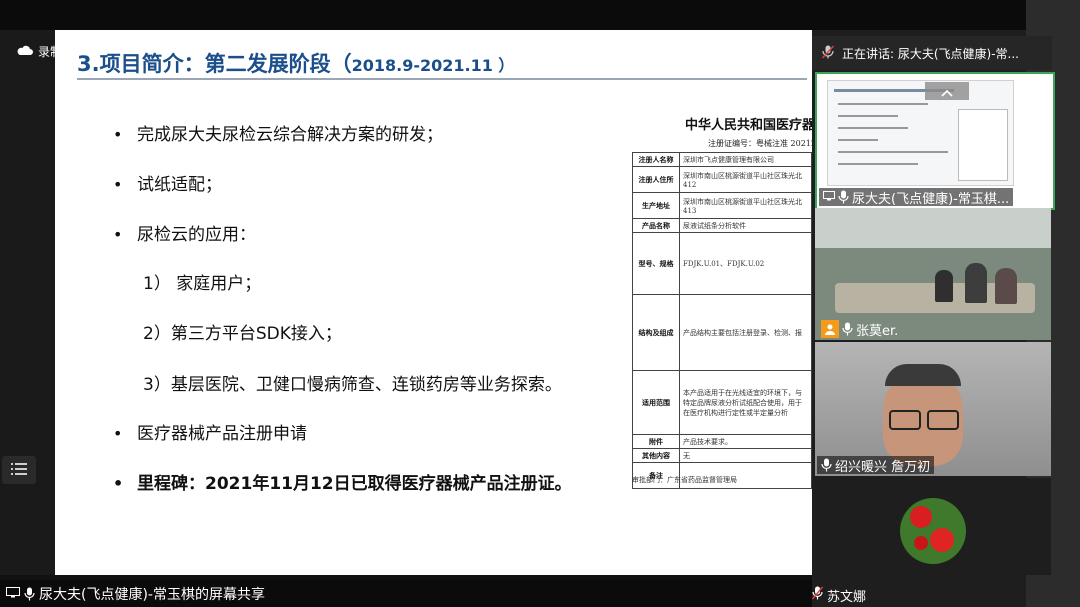 The image size is (1080, 607). Describe the element at coordinates (933, 409) in the screenshot. I see `participant-tile-camera: 绍兴暖兴 詹万初` at that location.